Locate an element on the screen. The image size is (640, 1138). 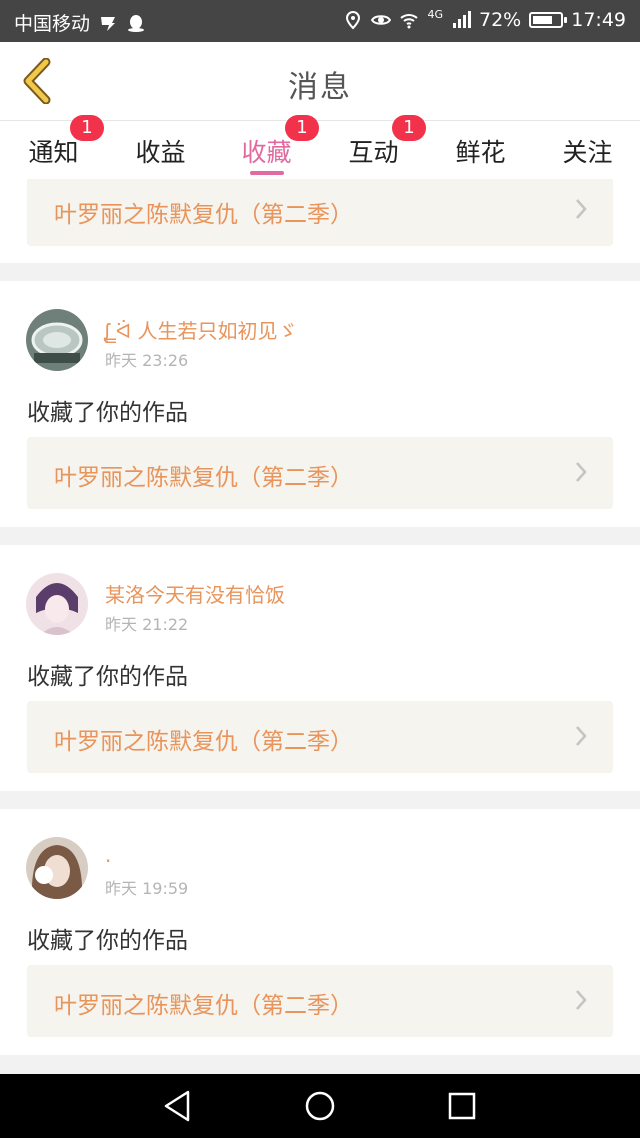
tab-favorites: 收藏 1 is located at coordinates (266, 147).